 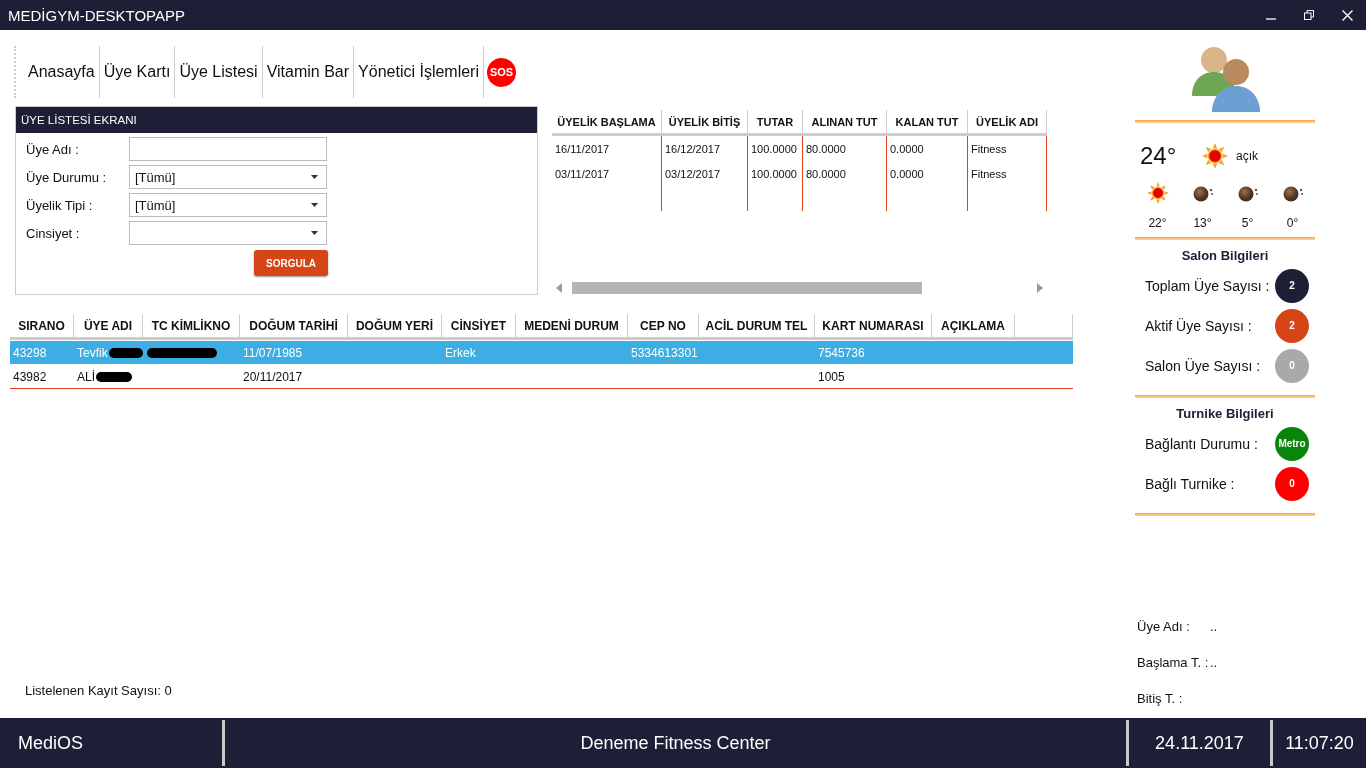 I want to click on scroll-thumb, so click(x=747, y=288).